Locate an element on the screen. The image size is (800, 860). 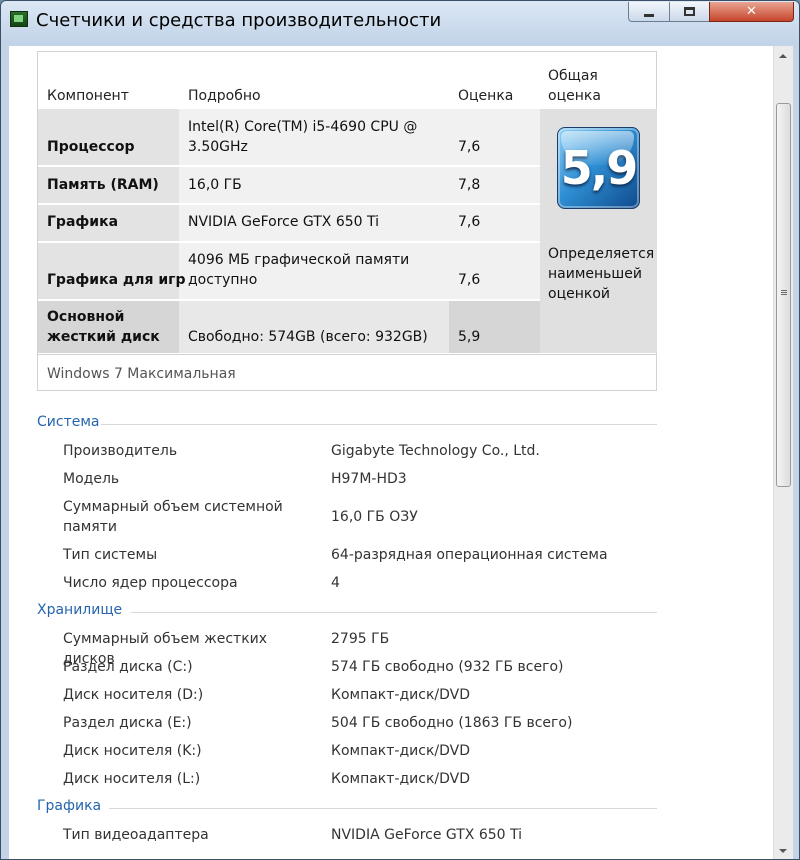
row-cpu-rating: 7,6 is located at coordinates (469, 147).